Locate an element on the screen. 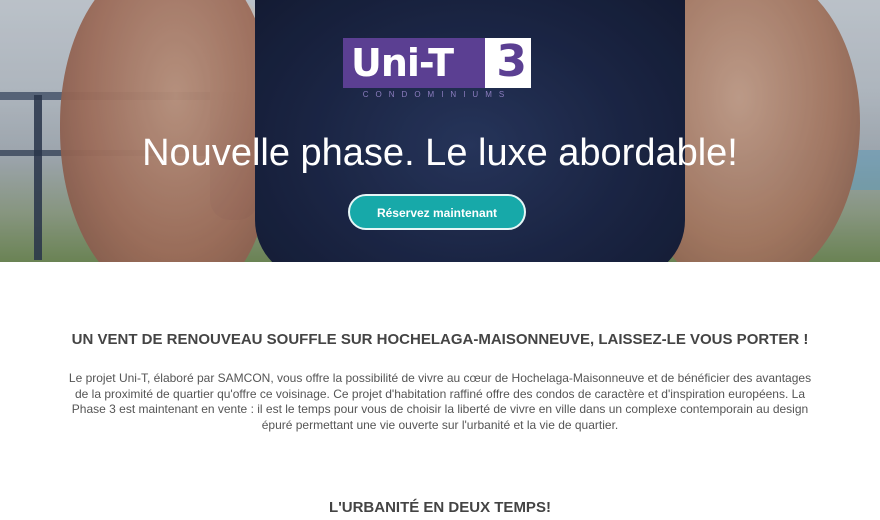  logo-subtitle: CONDOMINIUMS is located at coordinates (437, 94).